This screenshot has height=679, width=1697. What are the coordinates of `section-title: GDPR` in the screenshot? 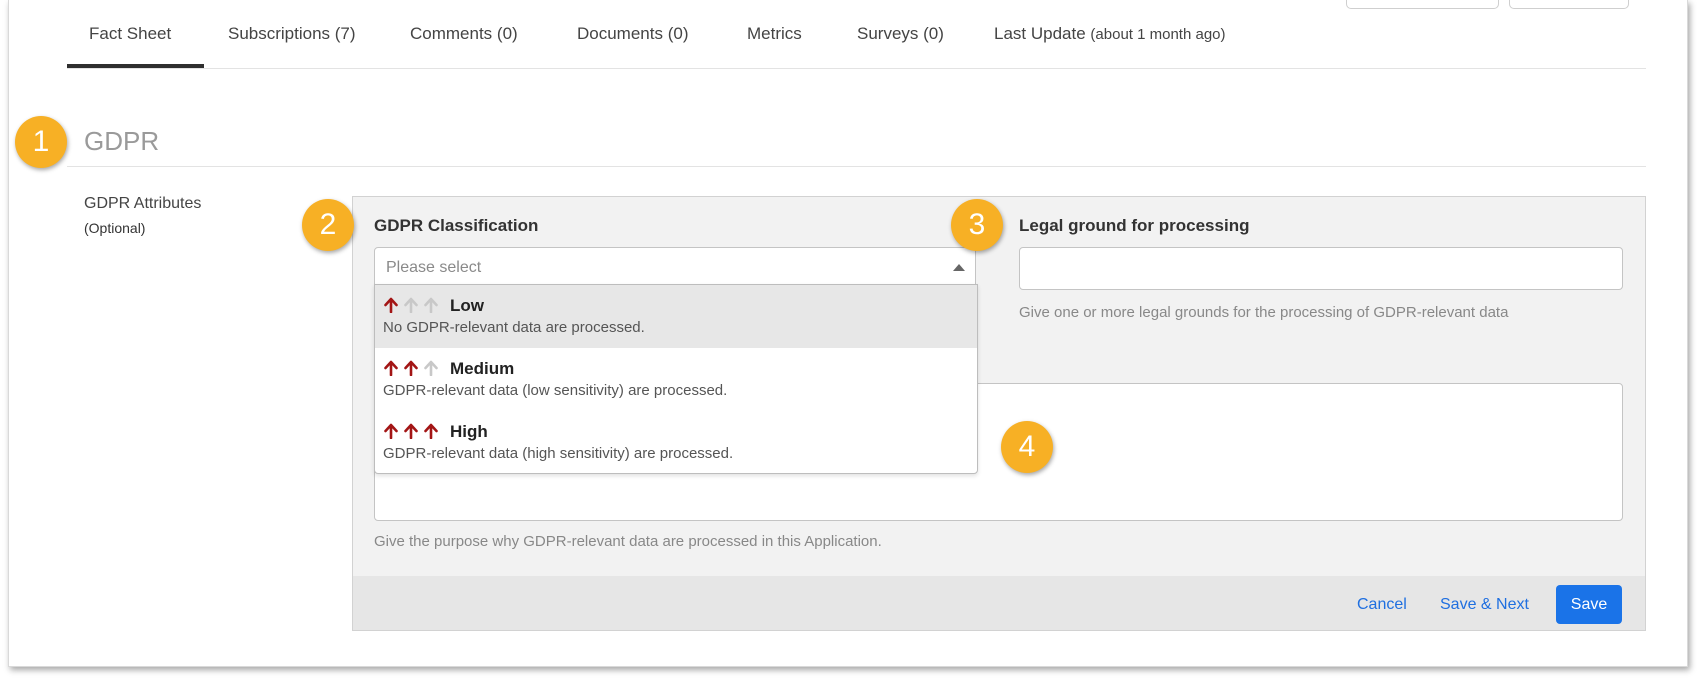 It's located at (122, 141).